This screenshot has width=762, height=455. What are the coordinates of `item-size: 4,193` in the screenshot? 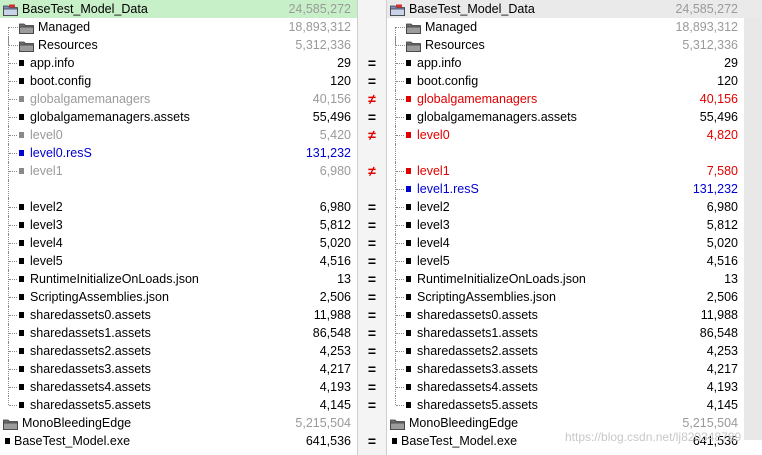 It's located at (335, 387).